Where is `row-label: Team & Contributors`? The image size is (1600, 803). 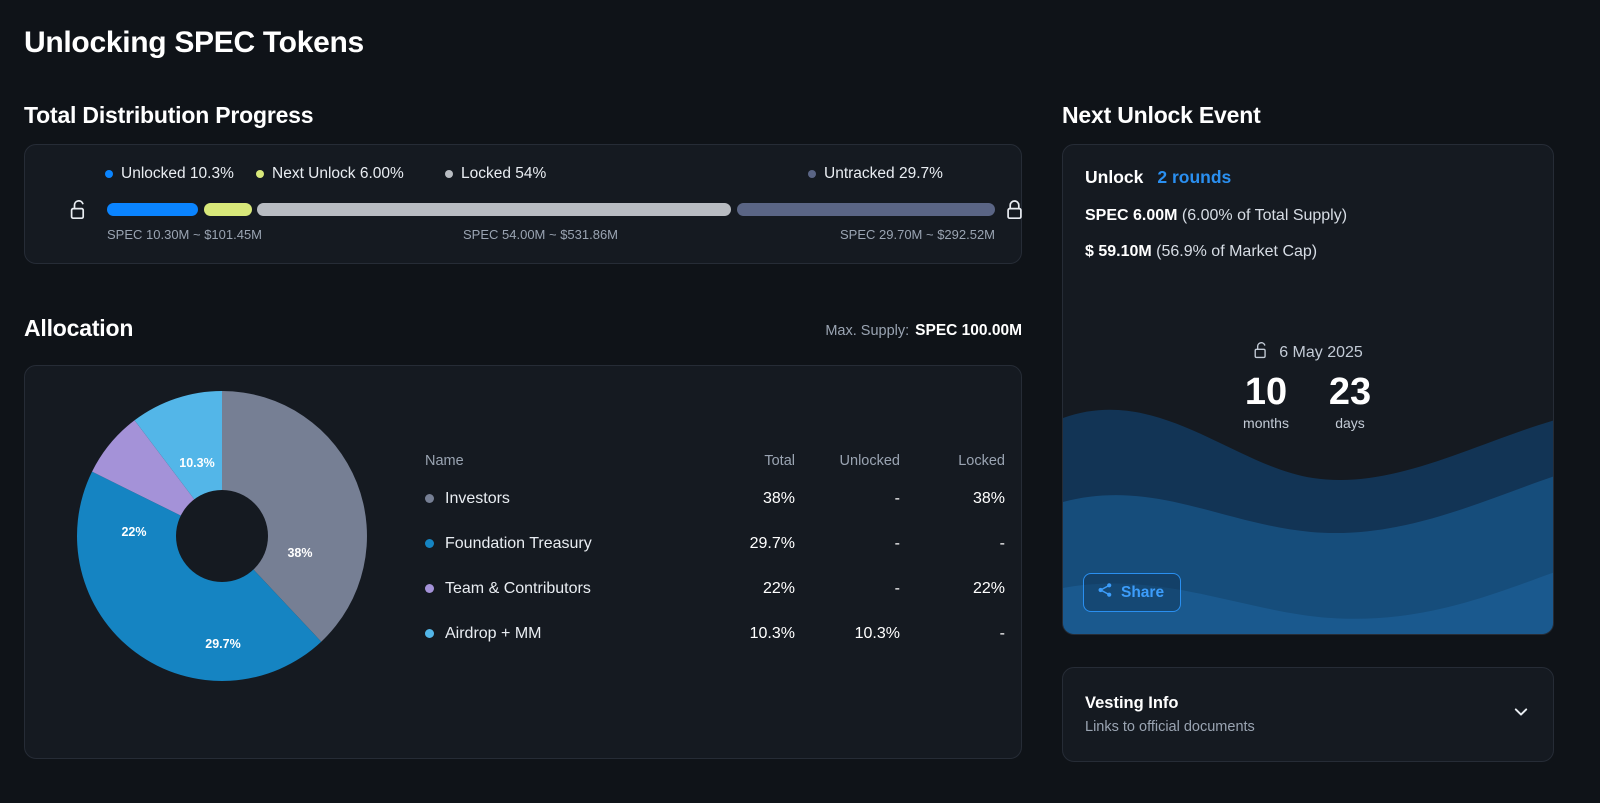
row-label: Team & Contributors is located at coordinates (518, 588).